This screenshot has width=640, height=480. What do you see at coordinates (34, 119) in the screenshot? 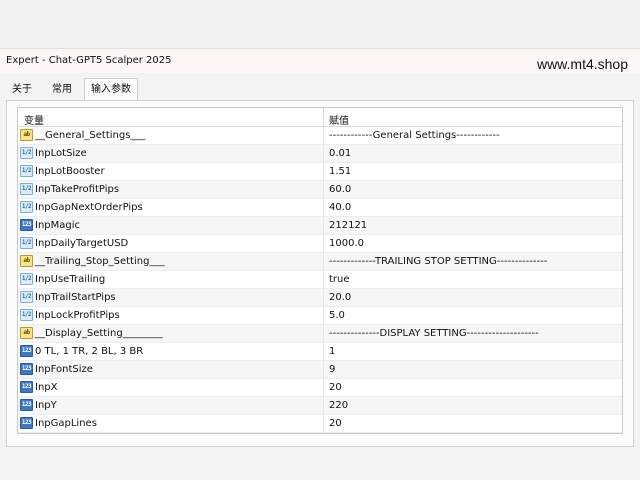
I see `header-variable: 变量` at bounding box center [34, 119].